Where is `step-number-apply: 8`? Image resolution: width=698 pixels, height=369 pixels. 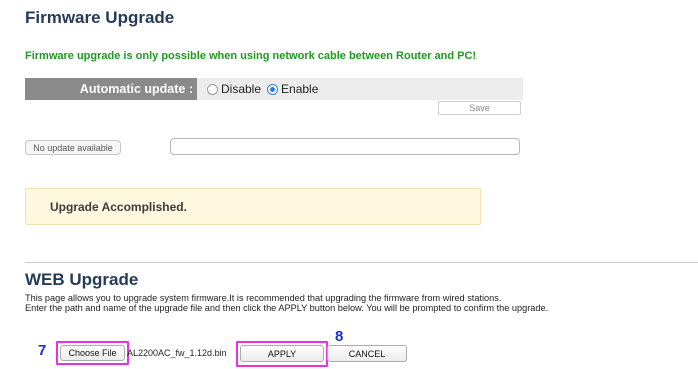
step-number-apply: 8 is located at coordinates (339, 336).